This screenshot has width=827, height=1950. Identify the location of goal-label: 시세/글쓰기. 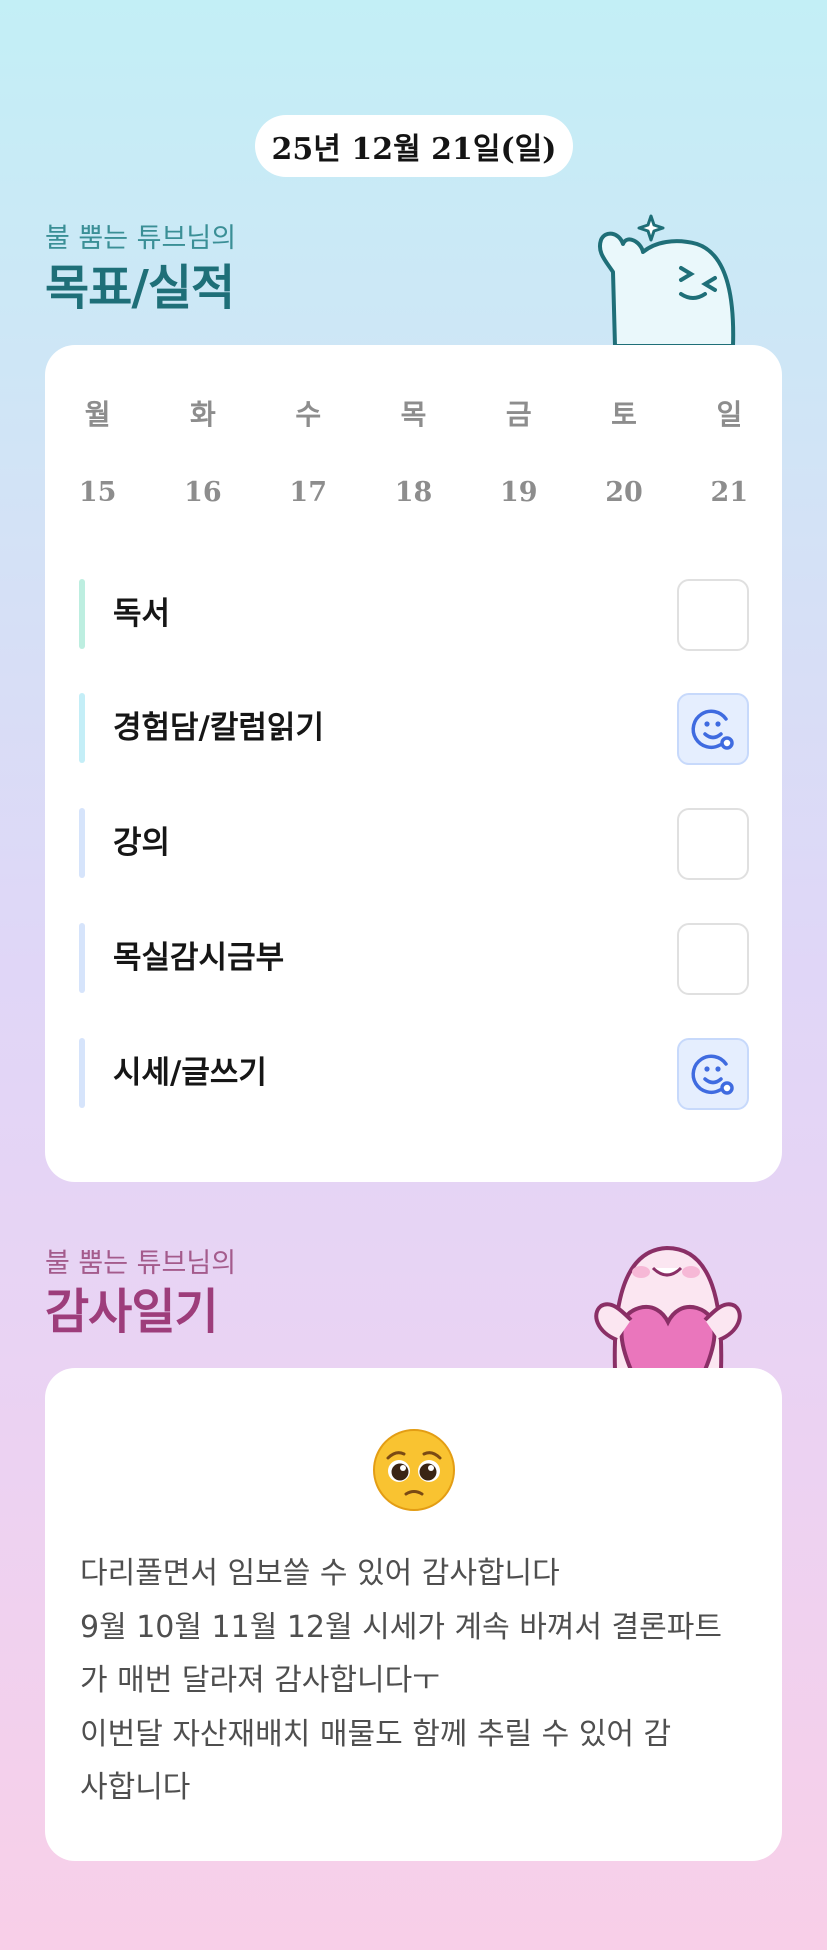
(190, 1073).